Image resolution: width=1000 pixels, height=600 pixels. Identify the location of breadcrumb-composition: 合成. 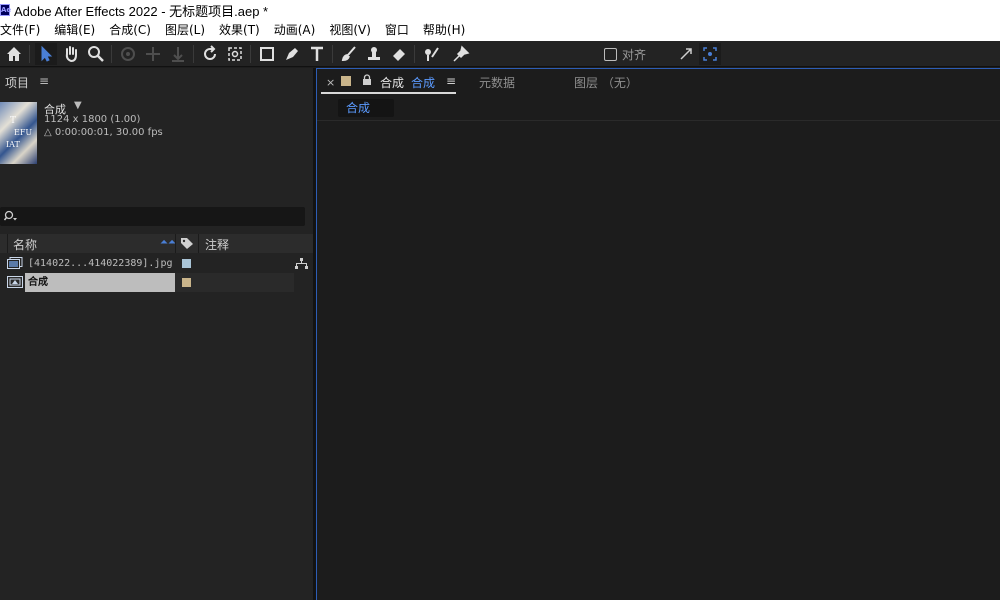
(366, 108).